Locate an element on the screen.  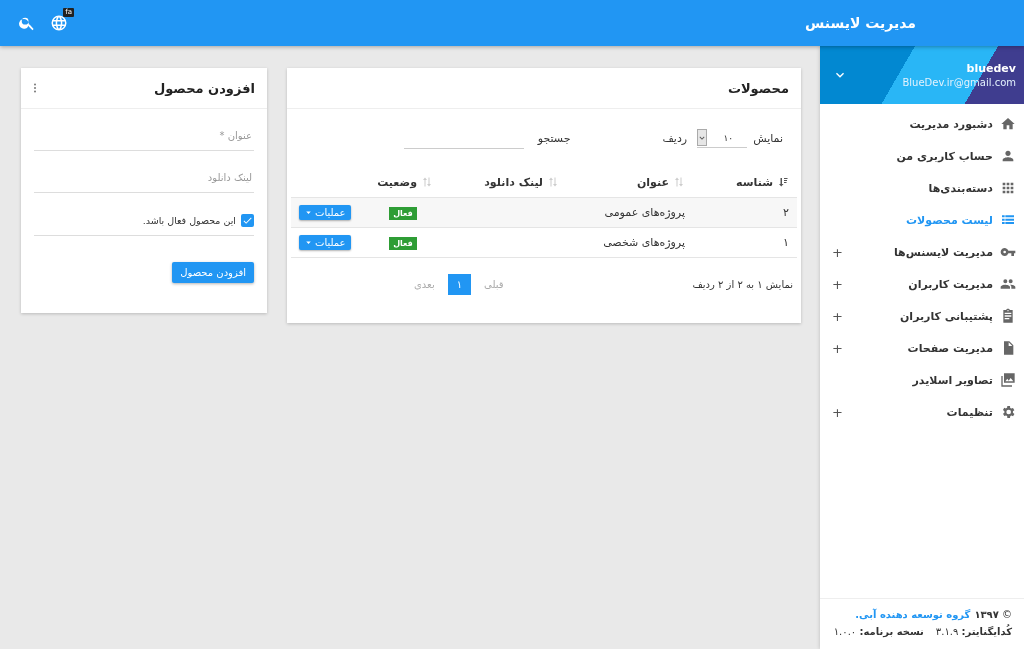
sidebar-item: دشبورد مدیریت is located at coordinates (922, 124).